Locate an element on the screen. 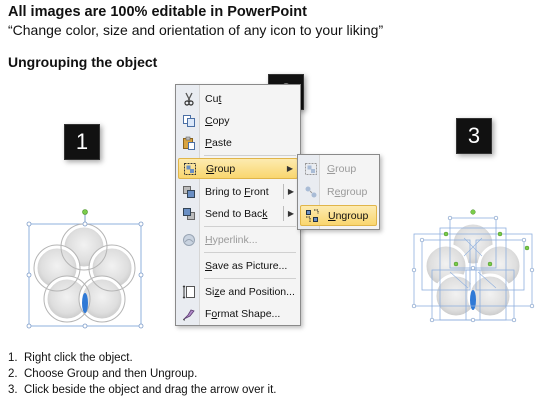 The width and height of the screenshot is (560, 420). ungrouped-circles-diagram is located at coordinates (473, 269).